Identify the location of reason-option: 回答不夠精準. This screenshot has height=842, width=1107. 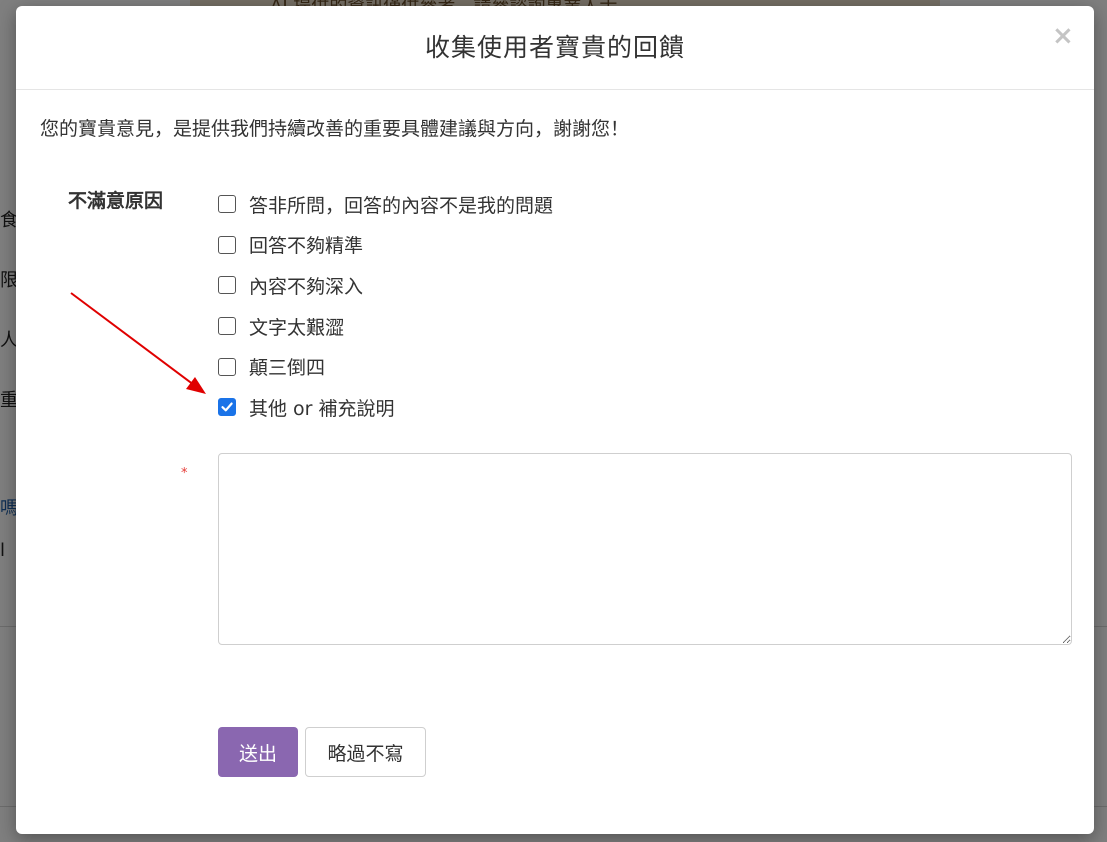
(385, 245).